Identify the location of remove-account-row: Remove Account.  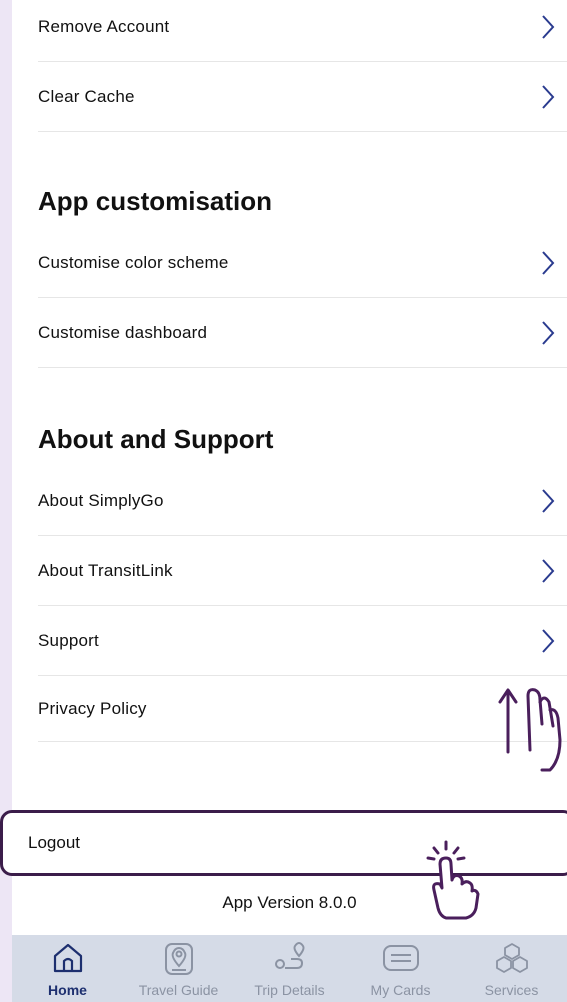
(302, 31).